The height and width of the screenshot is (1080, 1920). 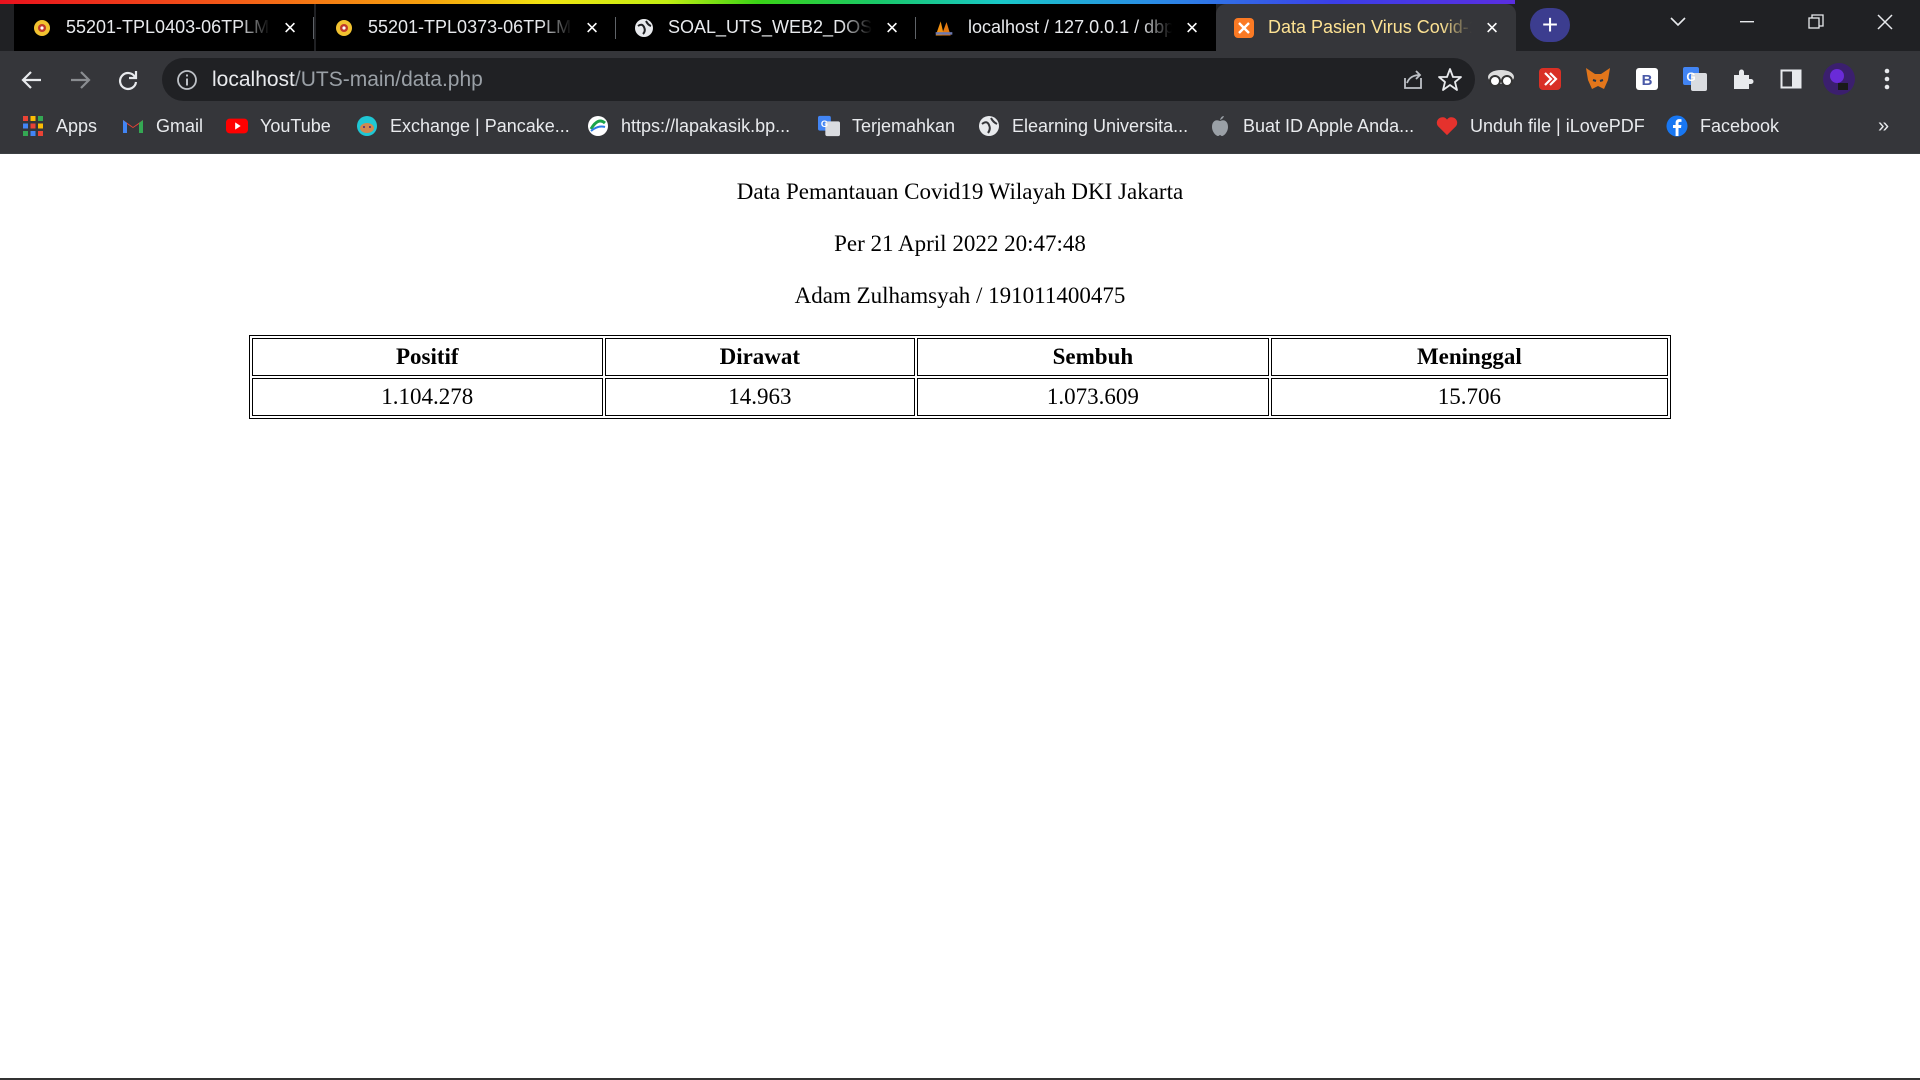 What do you see at coordinates (1469, 397) in the screenshot?
I see `cell-meninggal: 15.706` at bounding box center [1469, 397].